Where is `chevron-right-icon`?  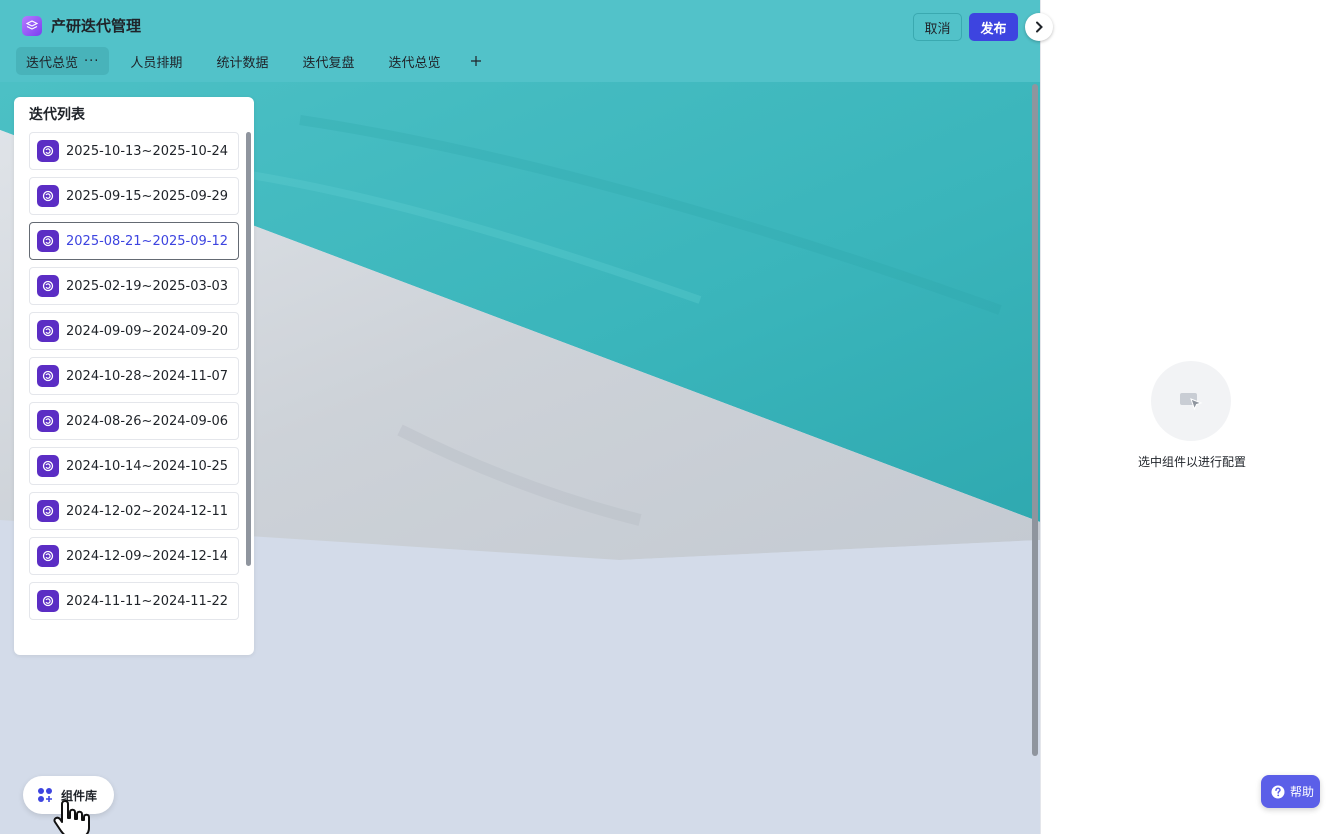 chevron-right-icon is located at coordinates (1039, 27).